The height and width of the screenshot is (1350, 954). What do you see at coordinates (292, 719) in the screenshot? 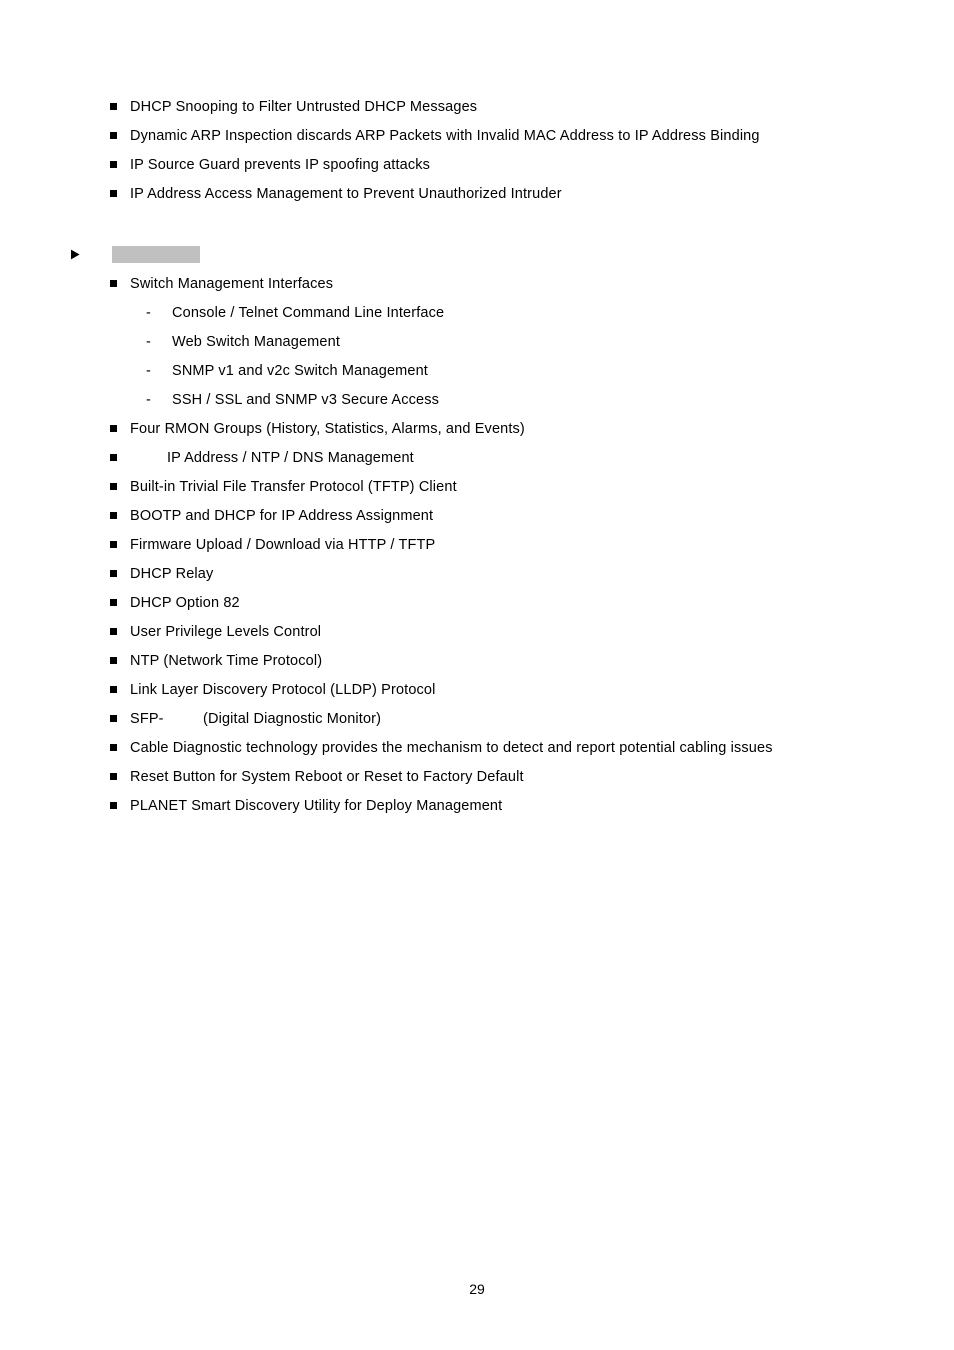
I see `sfp-suffix-label: (Digital Diagnostic Monitor)` at bounding box center [292, 719].